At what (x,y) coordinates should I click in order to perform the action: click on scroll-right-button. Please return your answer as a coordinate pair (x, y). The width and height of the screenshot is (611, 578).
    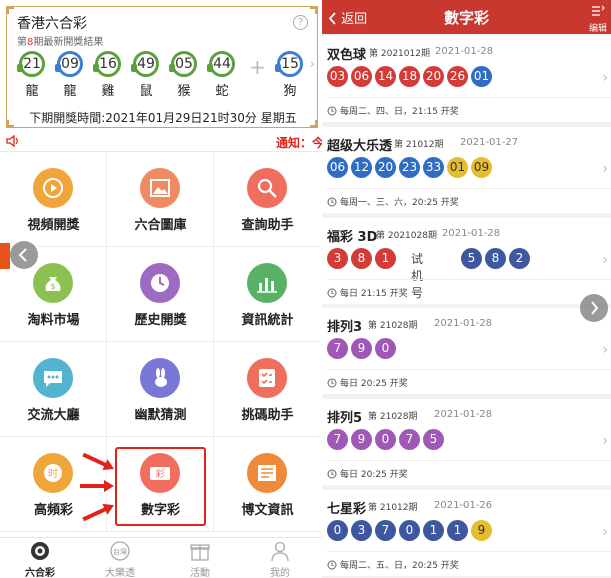
    Looking at the image, I should click on (594, 308).